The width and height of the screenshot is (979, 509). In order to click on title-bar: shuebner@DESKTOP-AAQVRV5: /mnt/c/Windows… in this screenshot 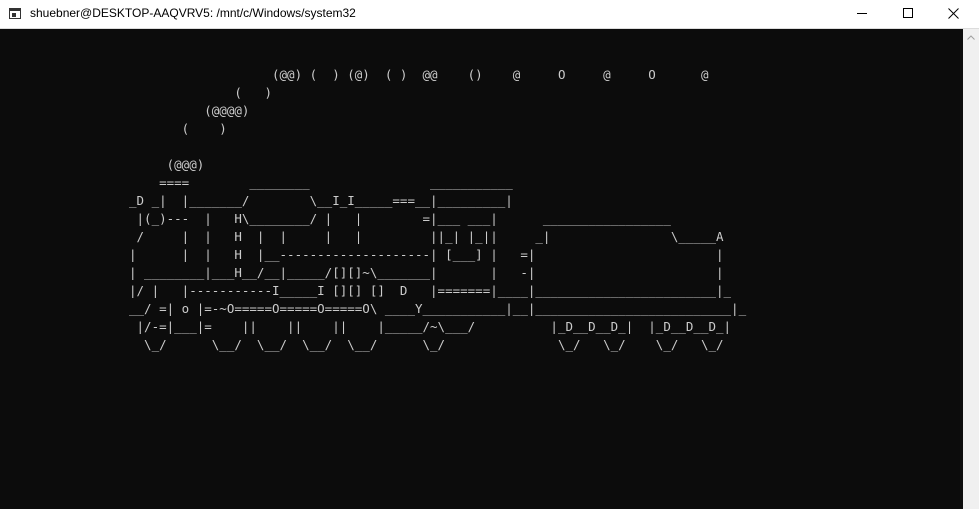, I will do `click(489, 14)`.